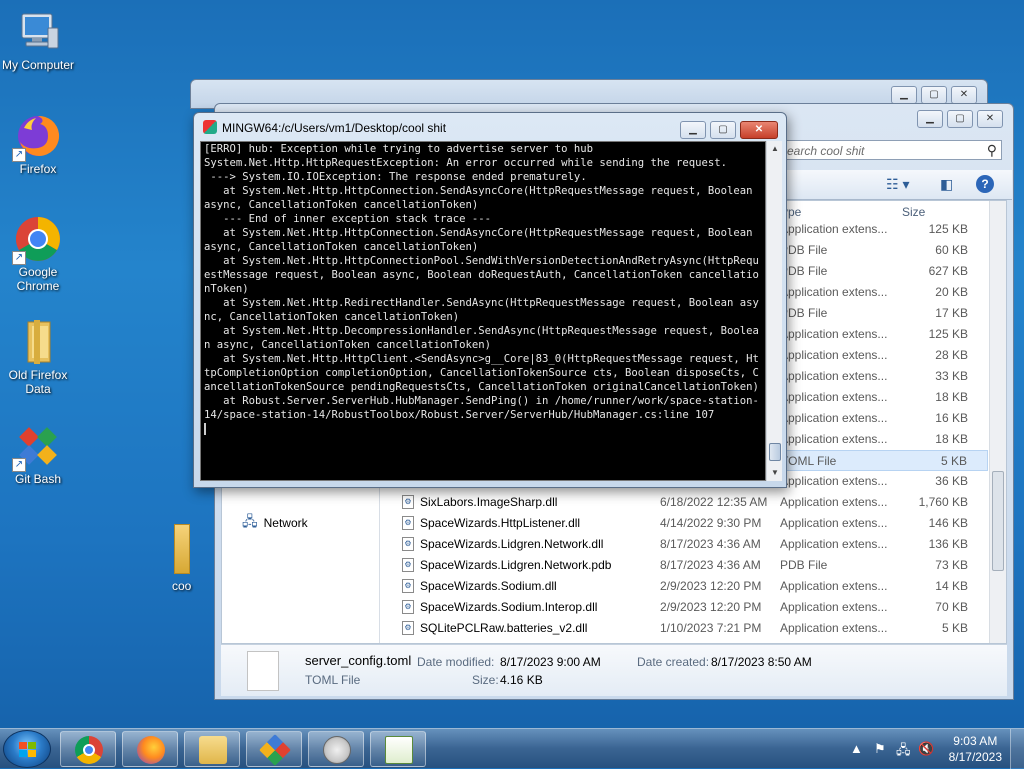 The width and height of the screenshot is (1024, 769). What do you see at coordinates (951, 586) in the screenshot?
I see `file-size: 14 KB` at bounding box center [951, 586].